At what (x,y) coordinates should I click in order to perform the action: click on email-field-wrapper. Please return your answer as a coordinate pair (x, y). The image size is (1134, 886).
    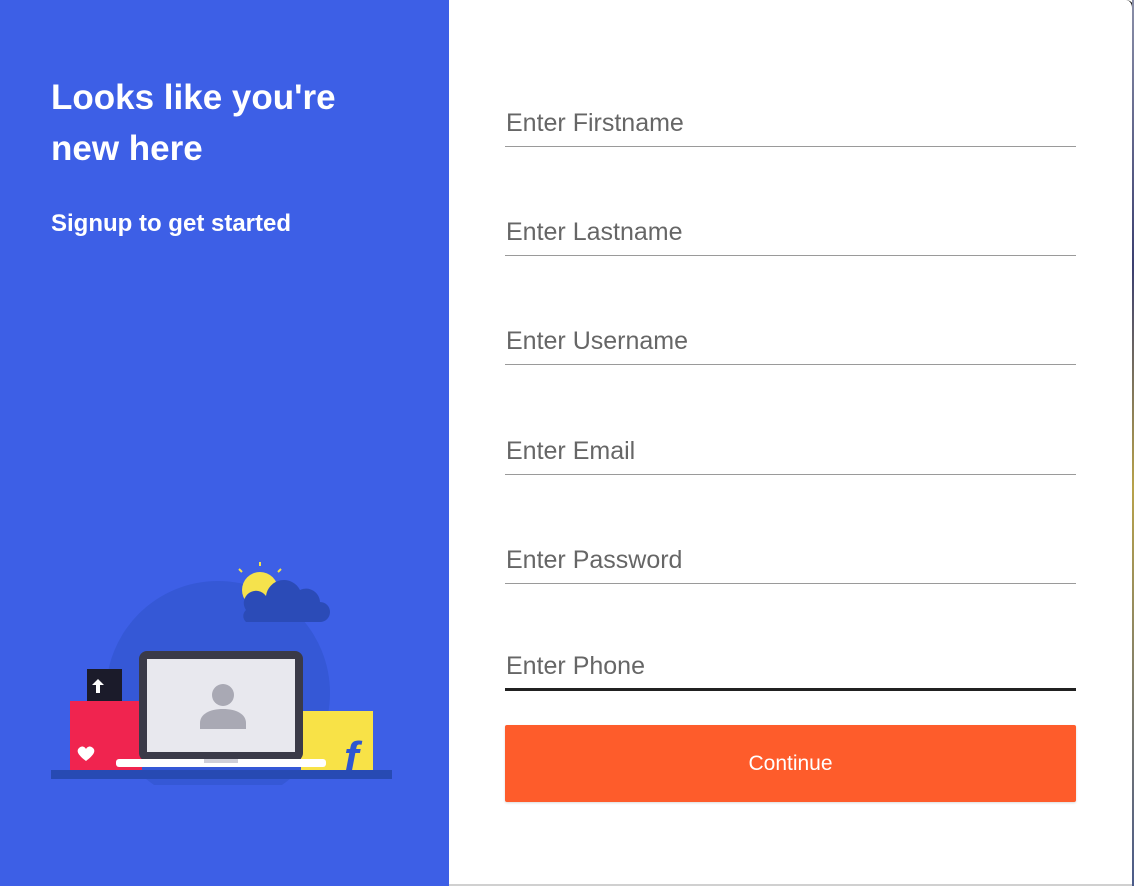
    Looking at the image, I should click on (790, 453).